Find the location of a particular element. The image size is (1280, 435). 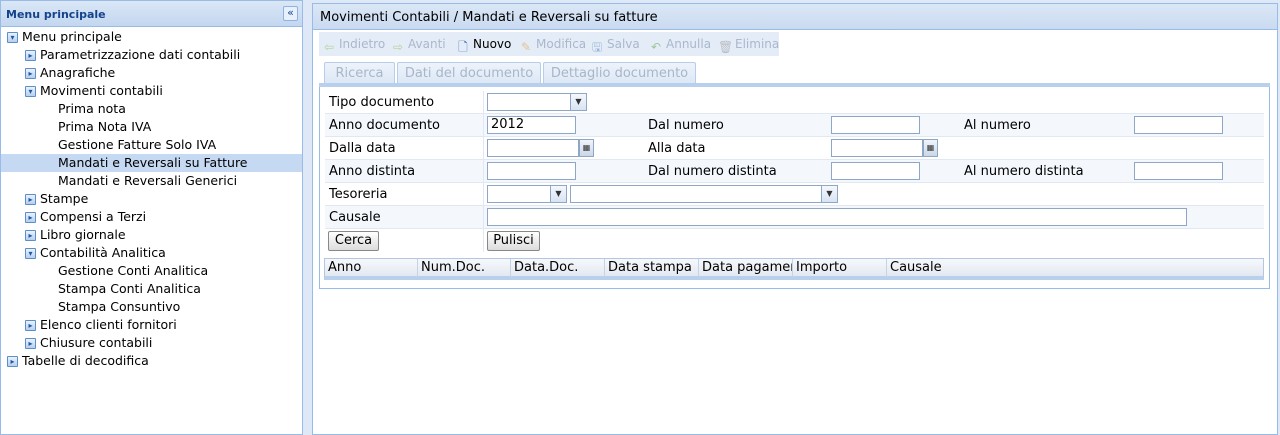

tree-item: Stampa Consuntivo is located at coordinates (151, 307).